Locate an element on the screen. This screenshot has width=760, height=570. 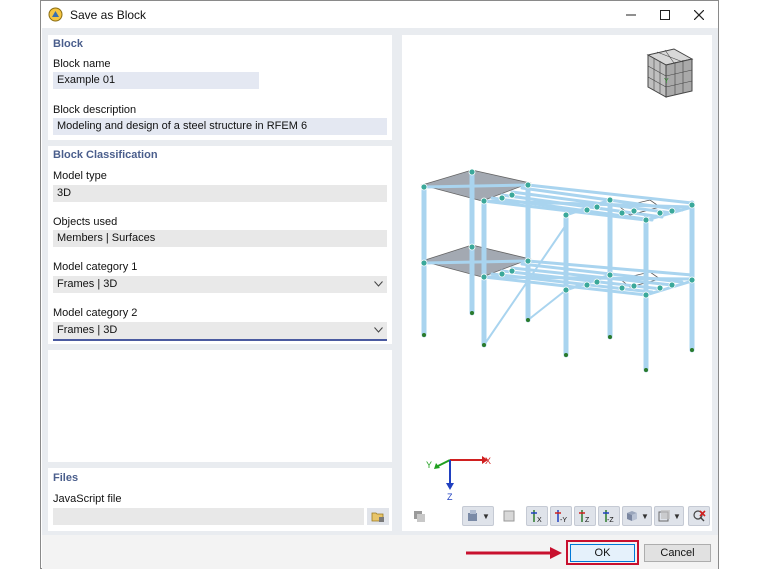
view-iso-button: ▼ is located at coordinates (637, 516).